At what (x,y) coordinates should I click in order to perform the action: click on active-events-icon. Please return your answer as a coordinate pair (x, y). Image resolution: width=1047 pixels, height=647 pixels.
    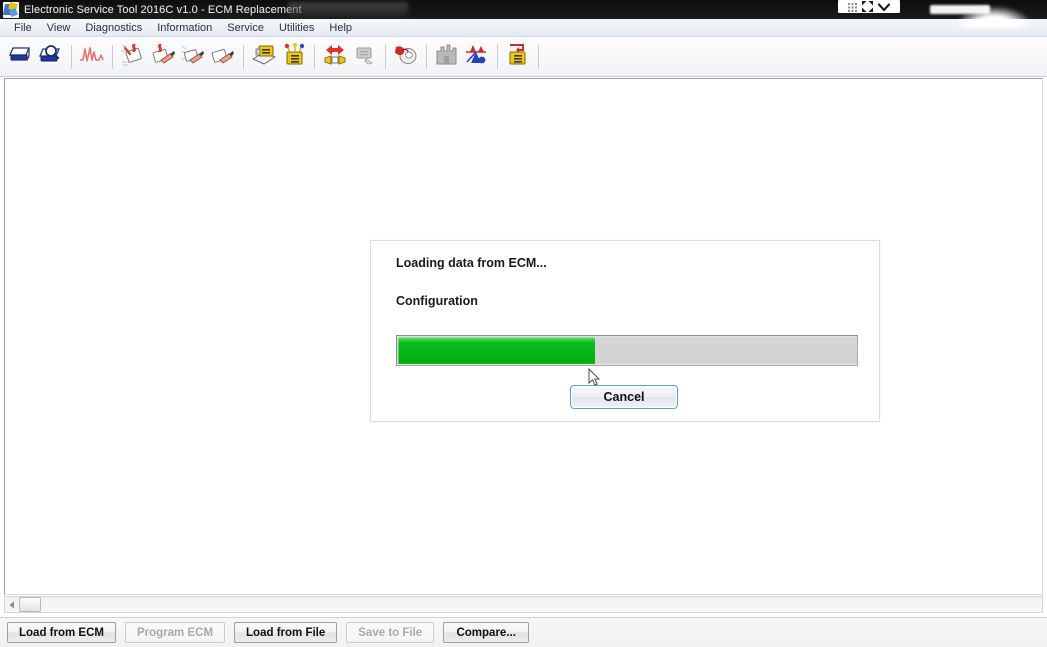
    Looking at the image, I should click on (193, 57).